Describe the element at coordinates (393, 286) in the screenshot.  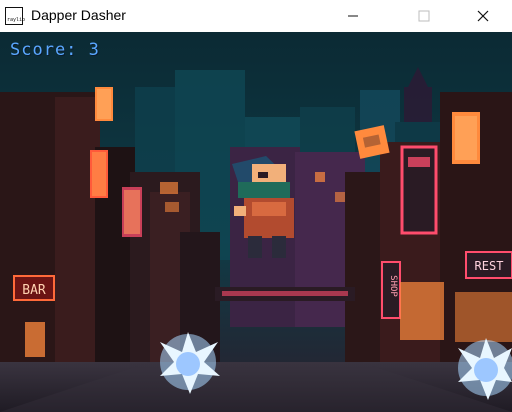
I see `shop-sign-text: SHOP` at that location.